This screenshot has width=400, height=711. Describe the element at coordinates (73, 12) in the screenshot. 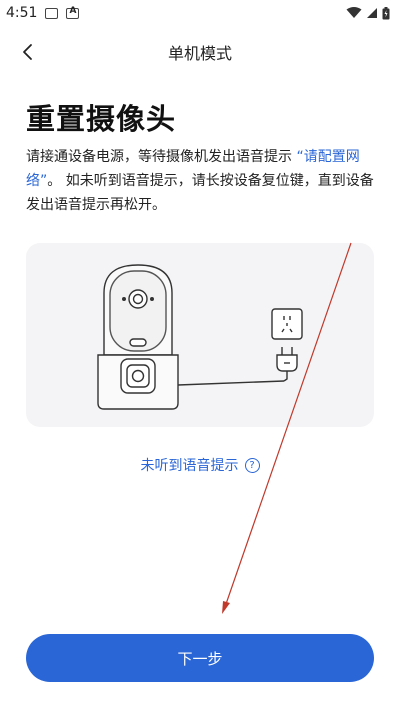

I see `app-notification-icon` at that location.